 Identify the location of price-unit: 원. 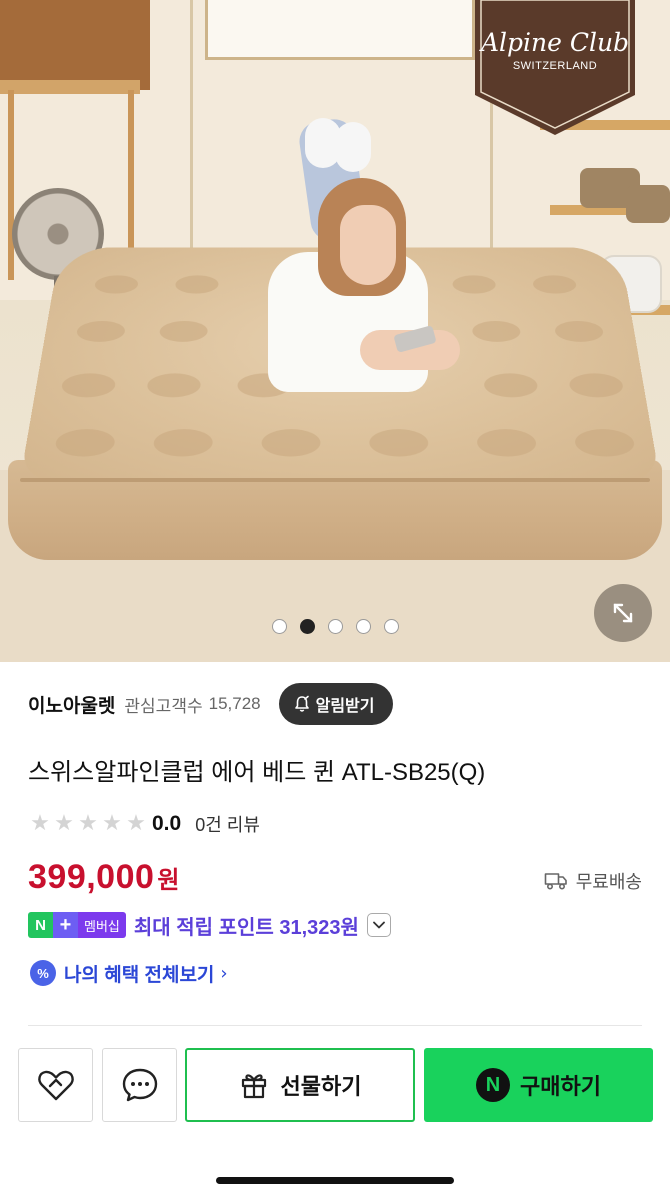
(168, 880).